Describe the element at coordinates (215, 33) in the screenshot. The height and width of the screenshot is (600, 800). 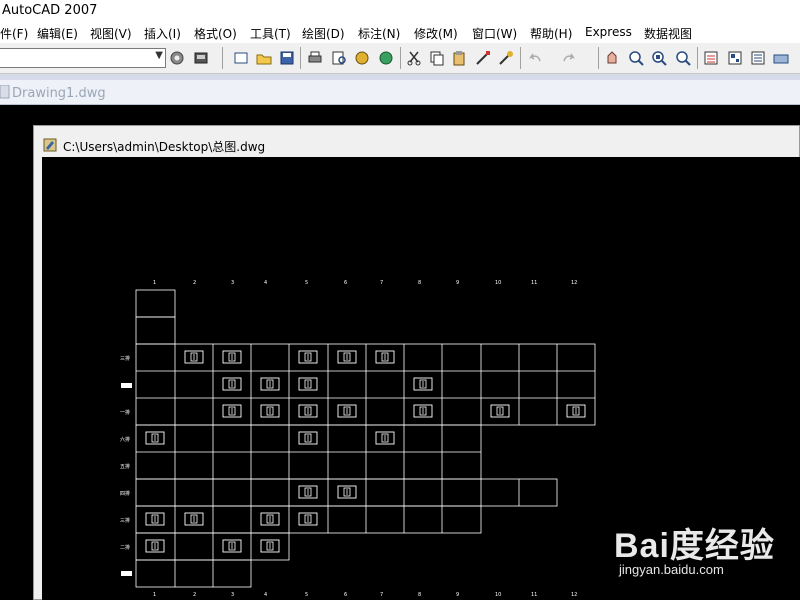
I see `menu-format: 格式(O)` at that location.